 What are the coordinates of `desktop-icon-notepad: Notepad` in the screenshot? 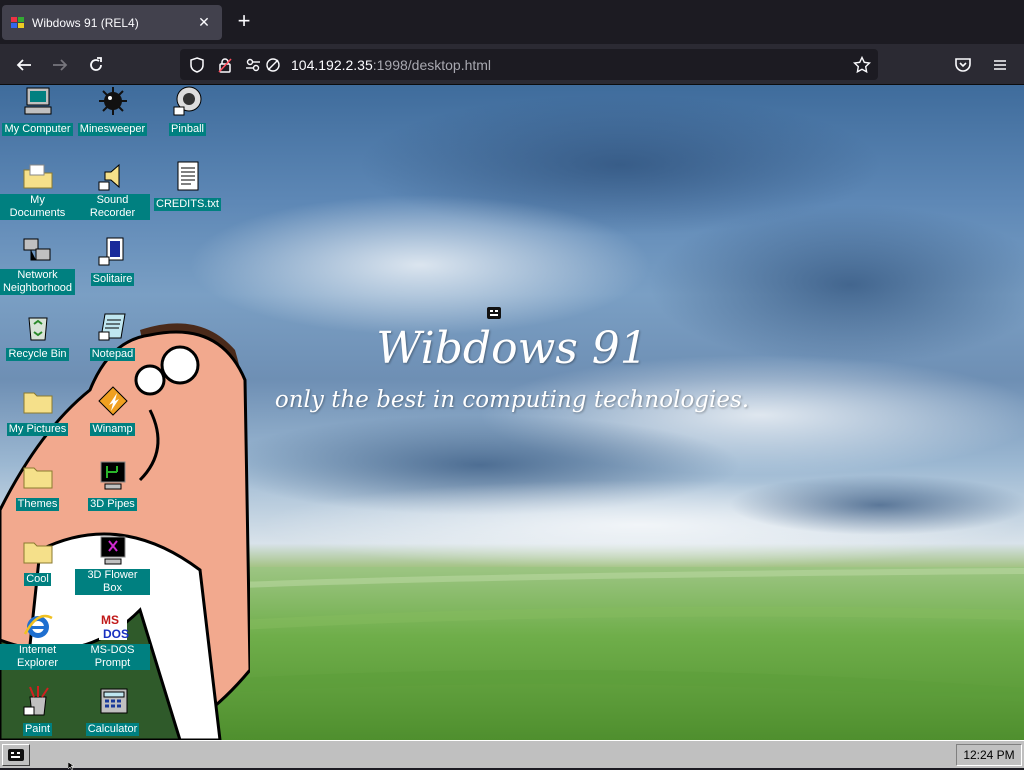 It's located at (112, 336).